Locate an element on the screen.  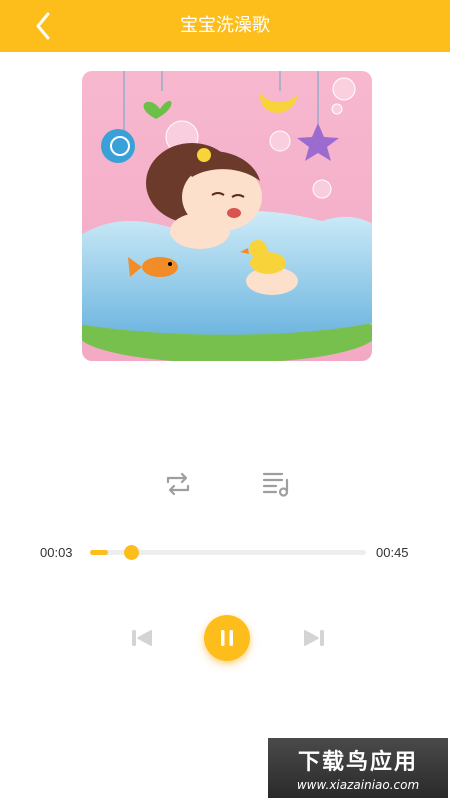
page-title: 宝宝洗澡歌 is located at coordinates (225, 25).